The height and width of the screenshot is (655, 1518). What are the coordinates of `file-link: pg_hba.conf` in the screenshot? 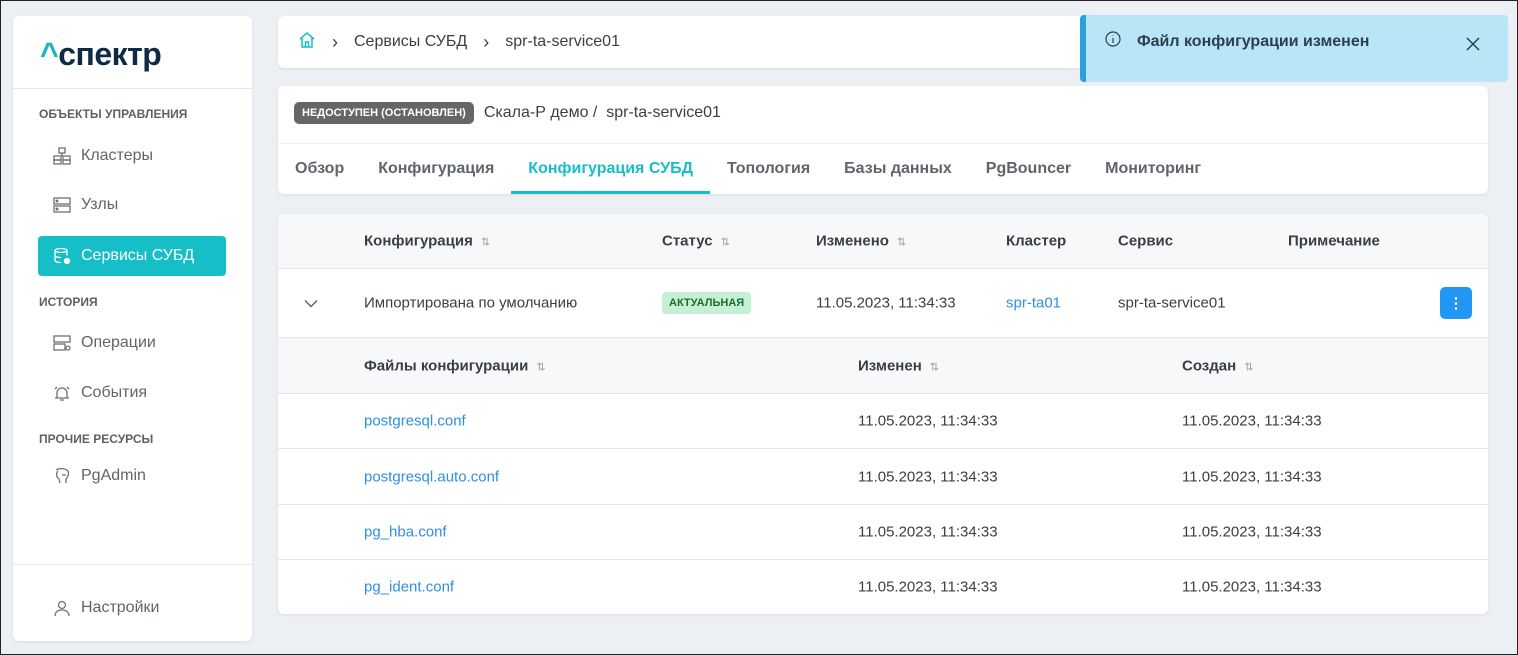 It's located at (405, 532).